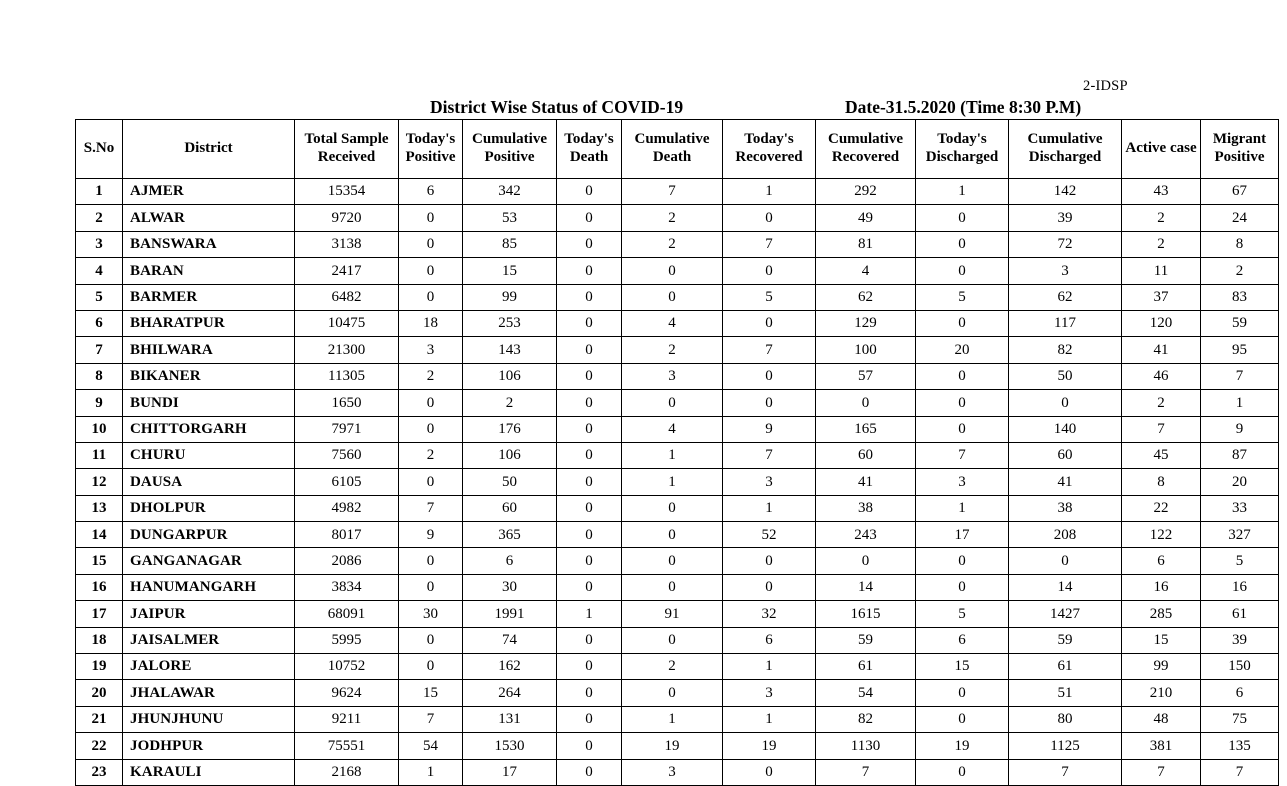 The image size is (1287, 786). I want to click on cell-sno: 21, so click(99, 719).